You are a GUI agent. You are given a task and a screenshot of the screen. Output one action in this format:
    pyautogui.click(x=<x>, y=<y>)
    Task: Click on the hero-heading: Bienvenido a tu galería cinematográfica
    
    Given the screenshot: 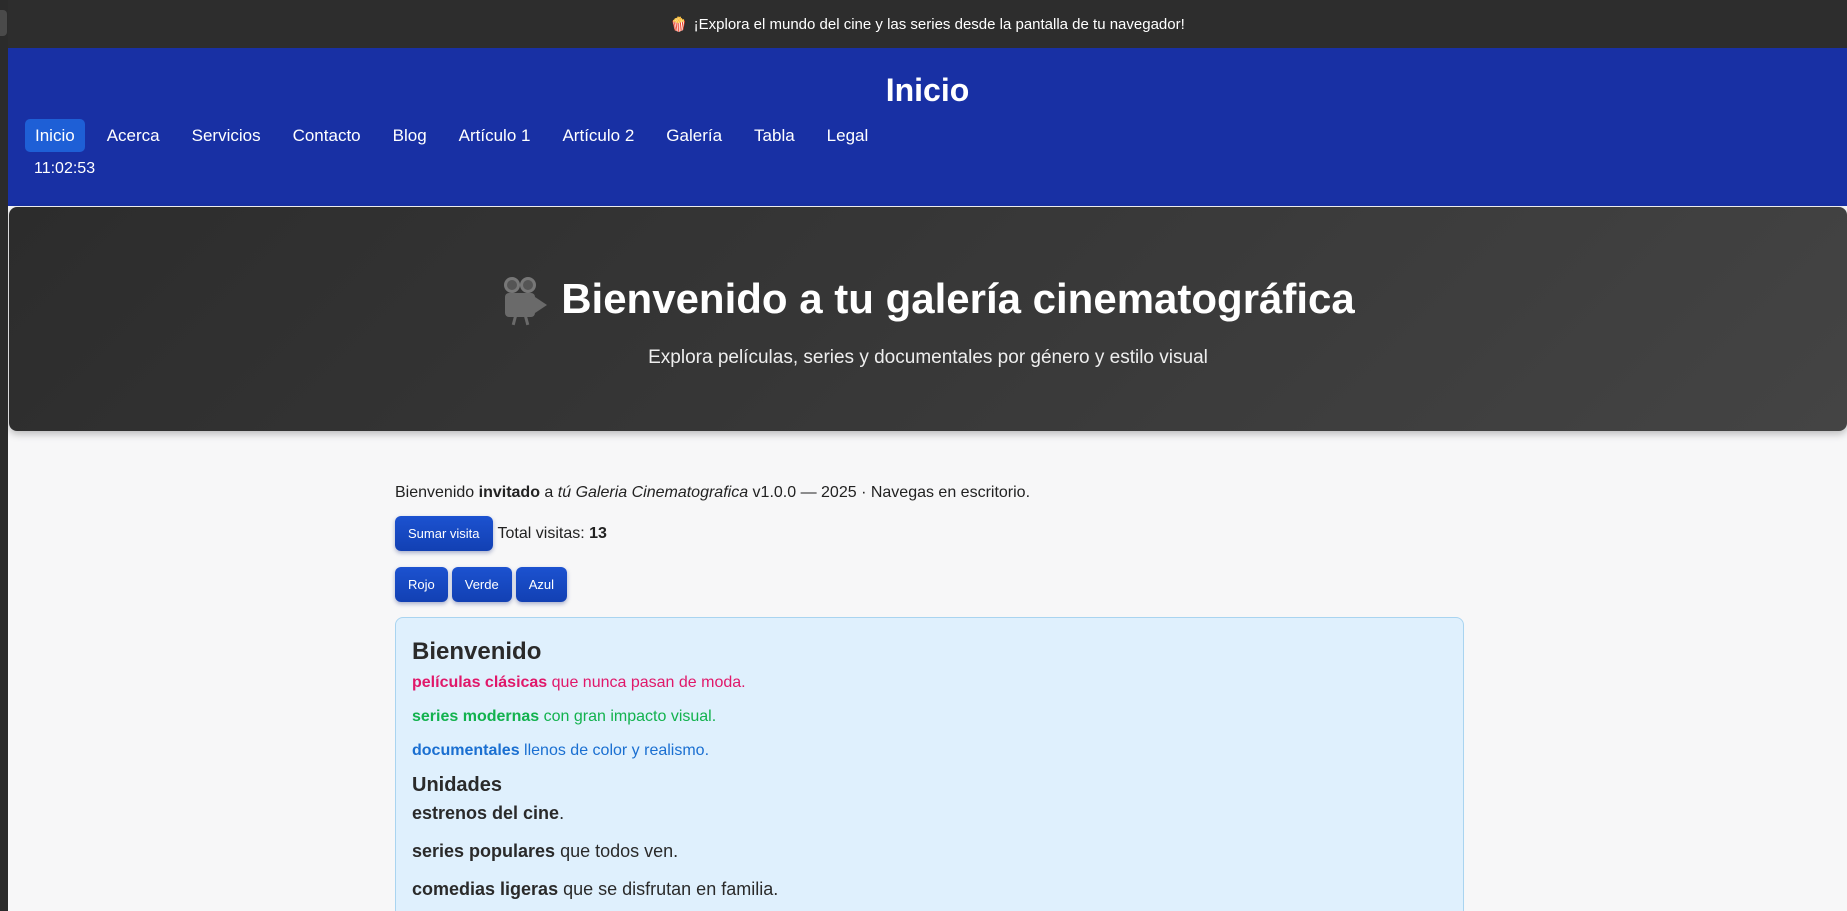 What is the action you would take?
    pyautogui.click(x=928, y=266)
    